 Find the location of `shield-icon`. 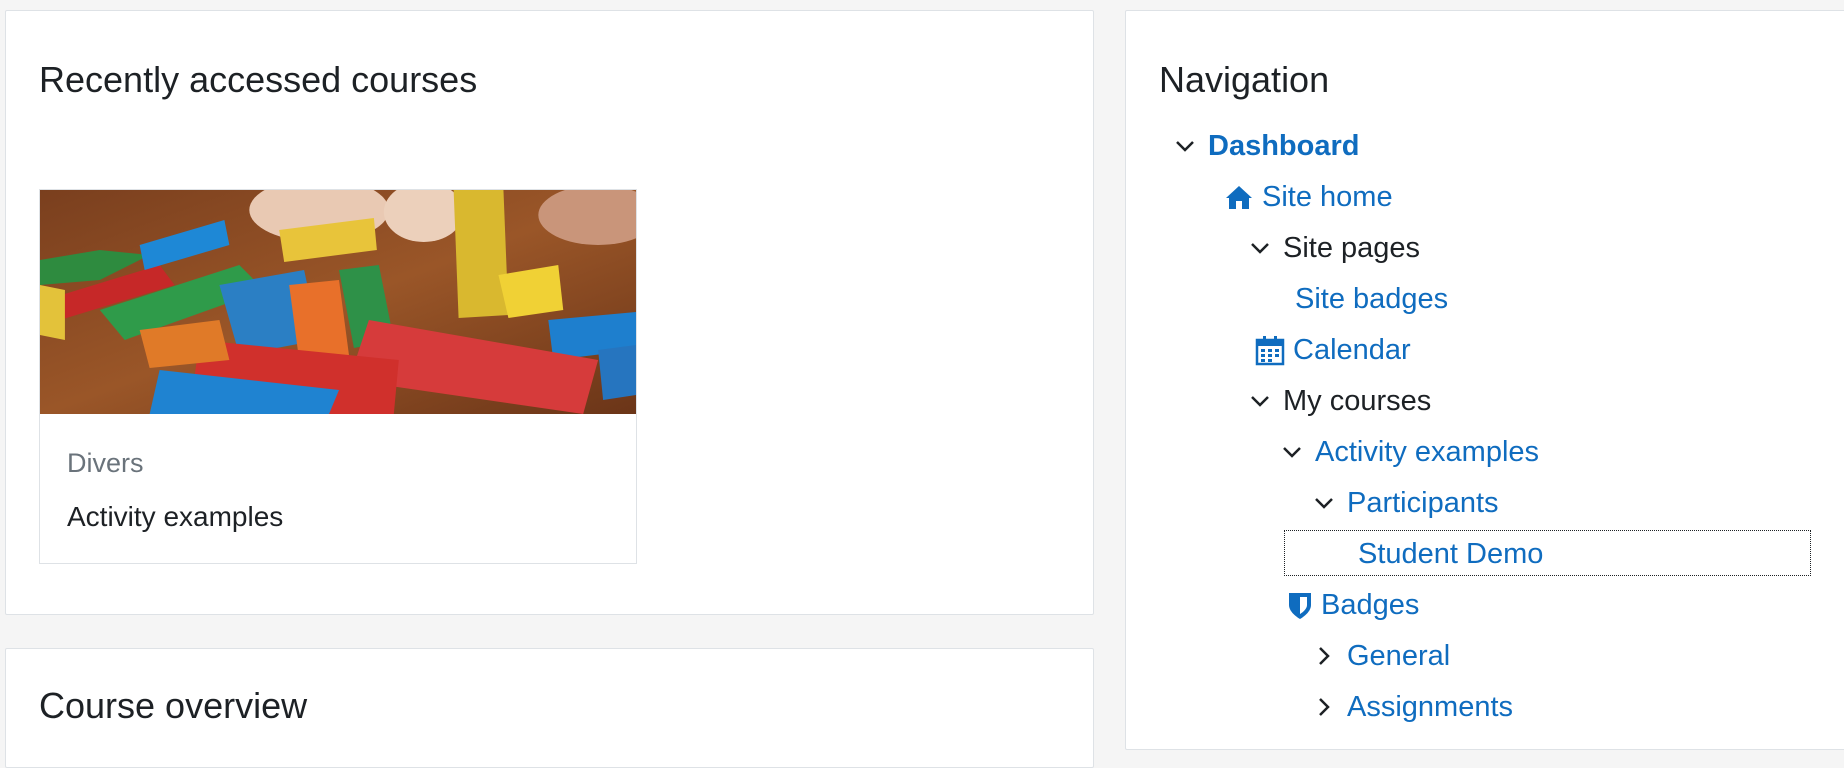

shield-icon is located at coordinates (1300, 606).